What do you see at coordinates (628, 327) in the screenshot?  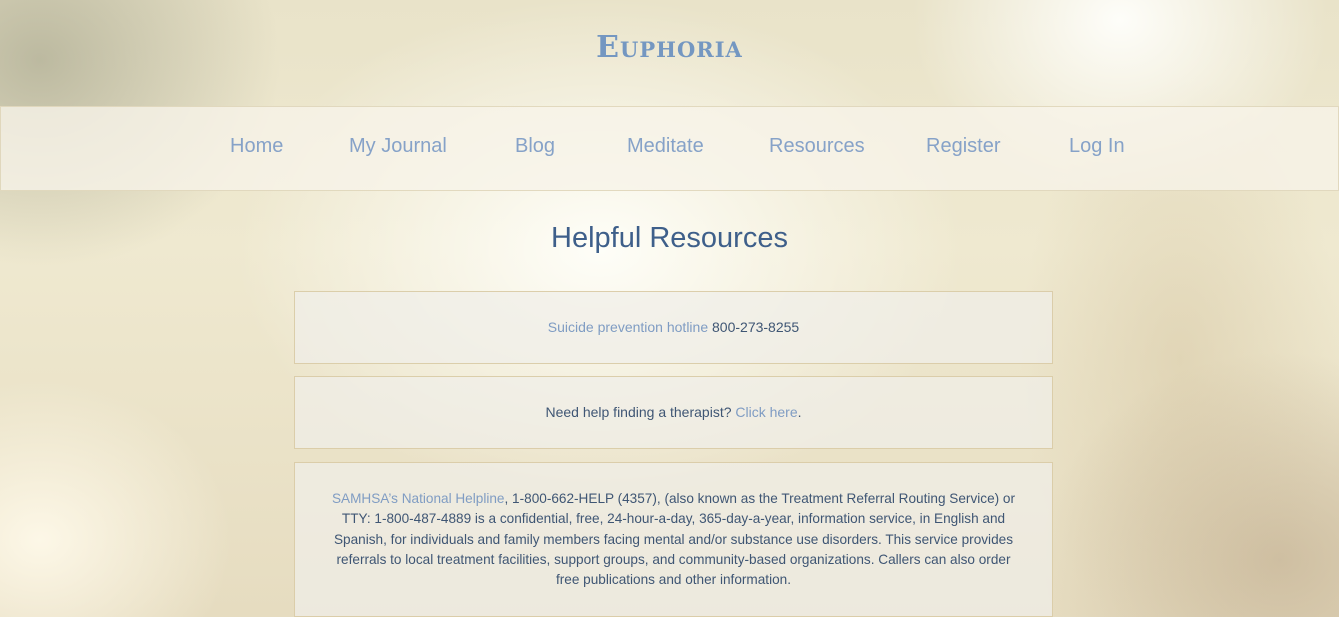 I see `hotline-link: Suicide prevention hotline` at bounding box center [628, 327].